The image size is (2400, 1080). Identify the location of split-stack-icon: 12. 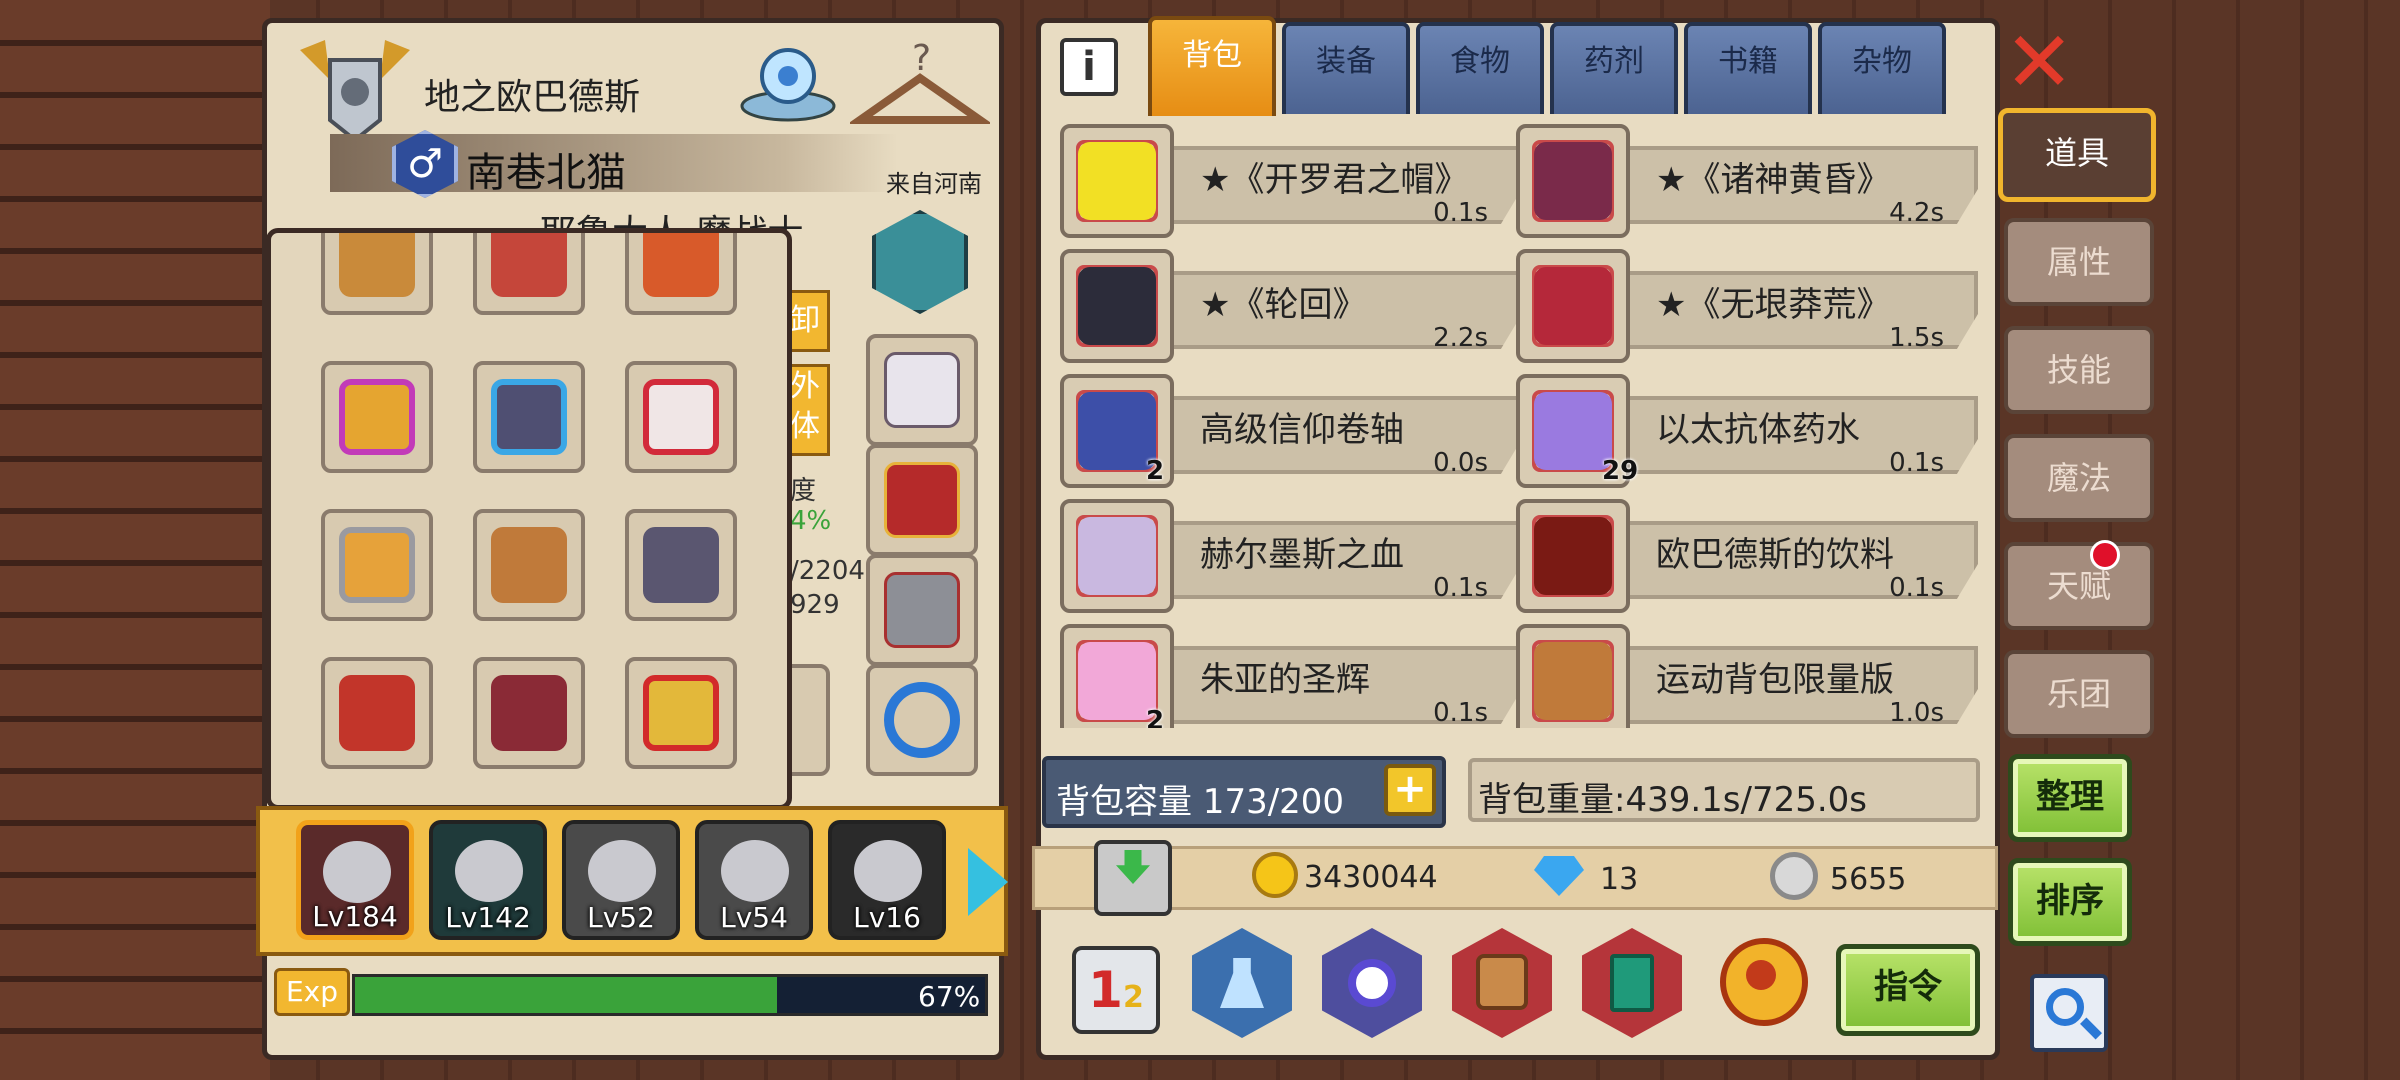
(1116, 990).